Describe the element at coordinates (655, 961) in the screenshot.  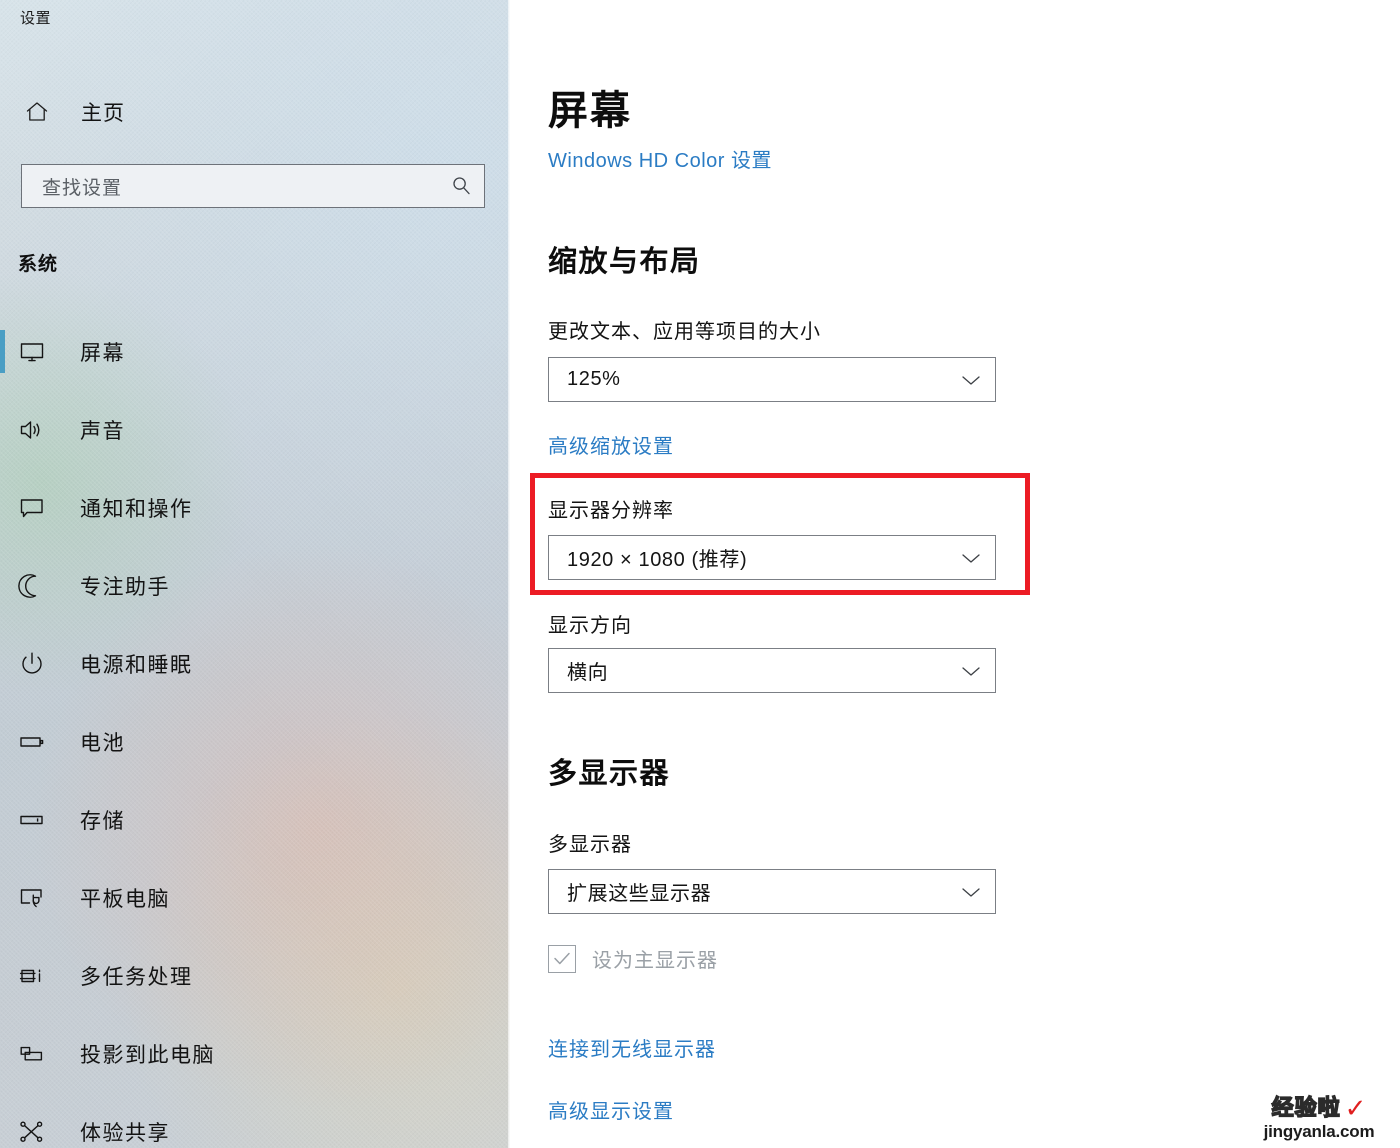
I see `make-primary-display-label: 设为主显示器` at that location.